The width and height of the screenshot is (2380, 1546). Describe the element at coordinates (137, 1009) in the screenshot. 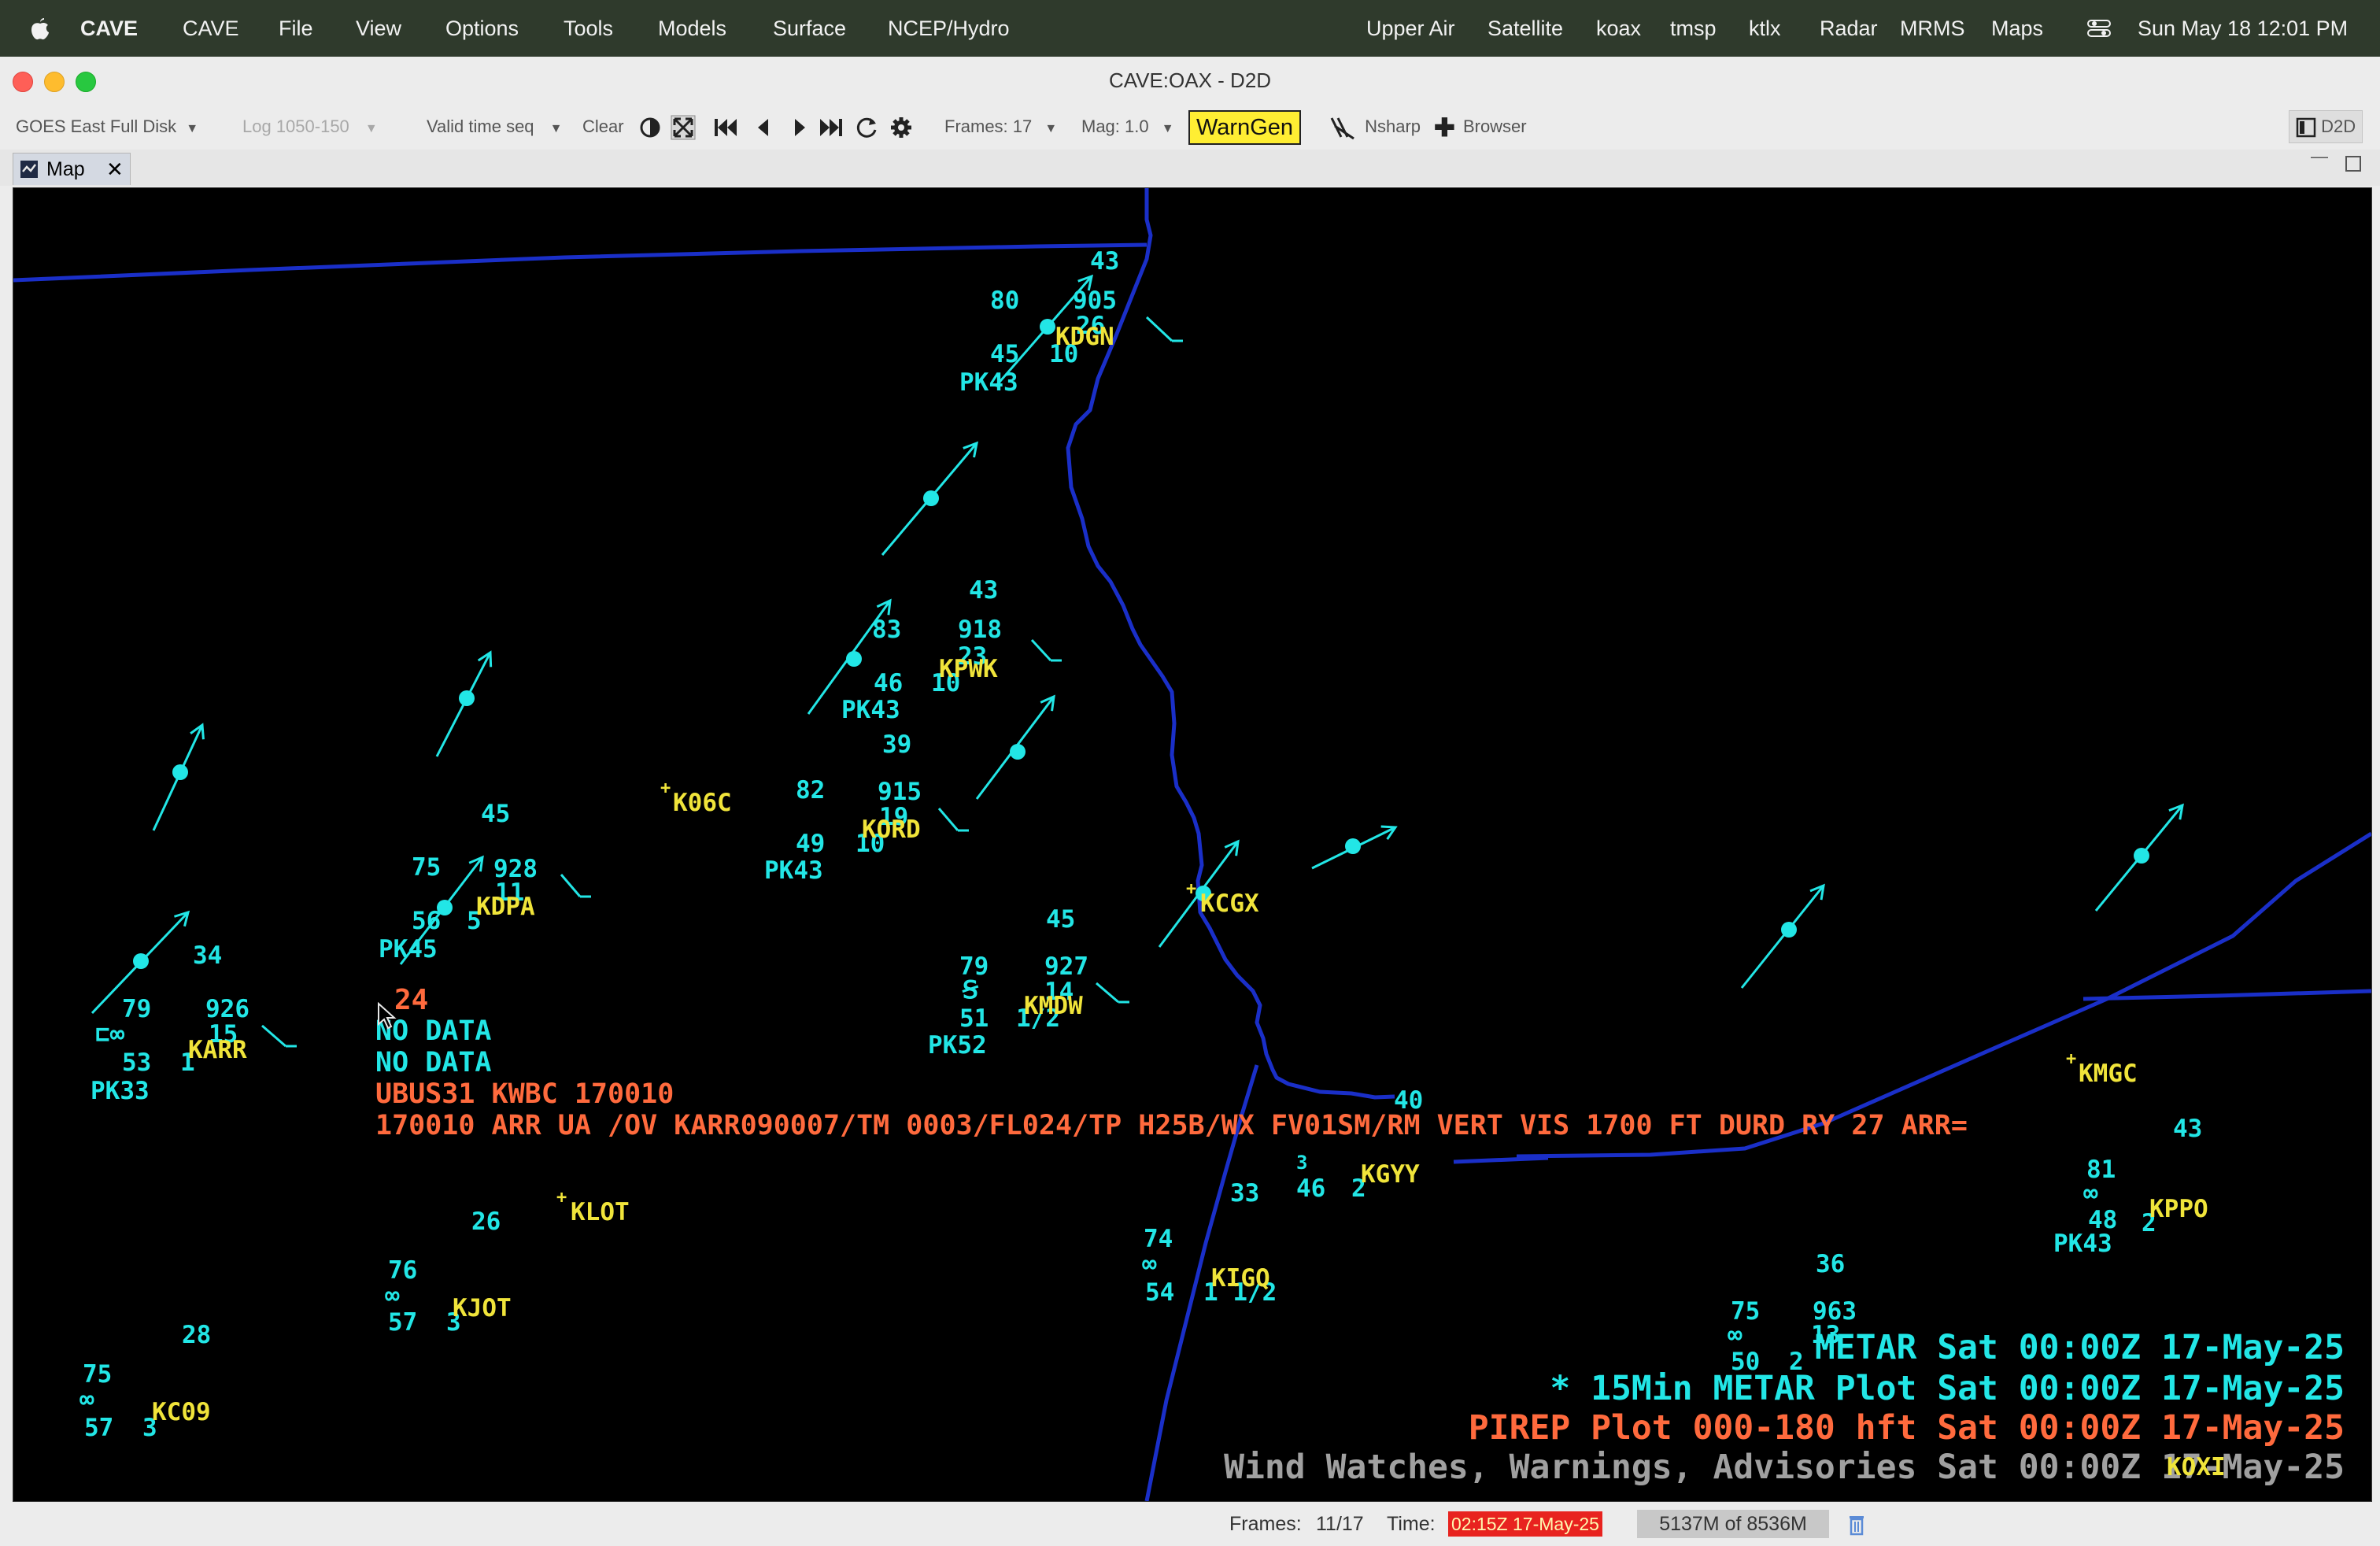

I see `station-temp: 79` at that location.